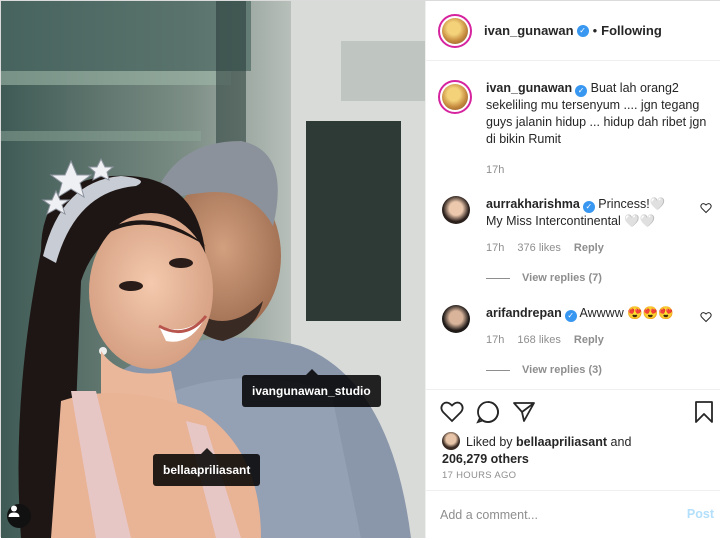  I want to click on add-comment-bar: Post, so click(573, 515).